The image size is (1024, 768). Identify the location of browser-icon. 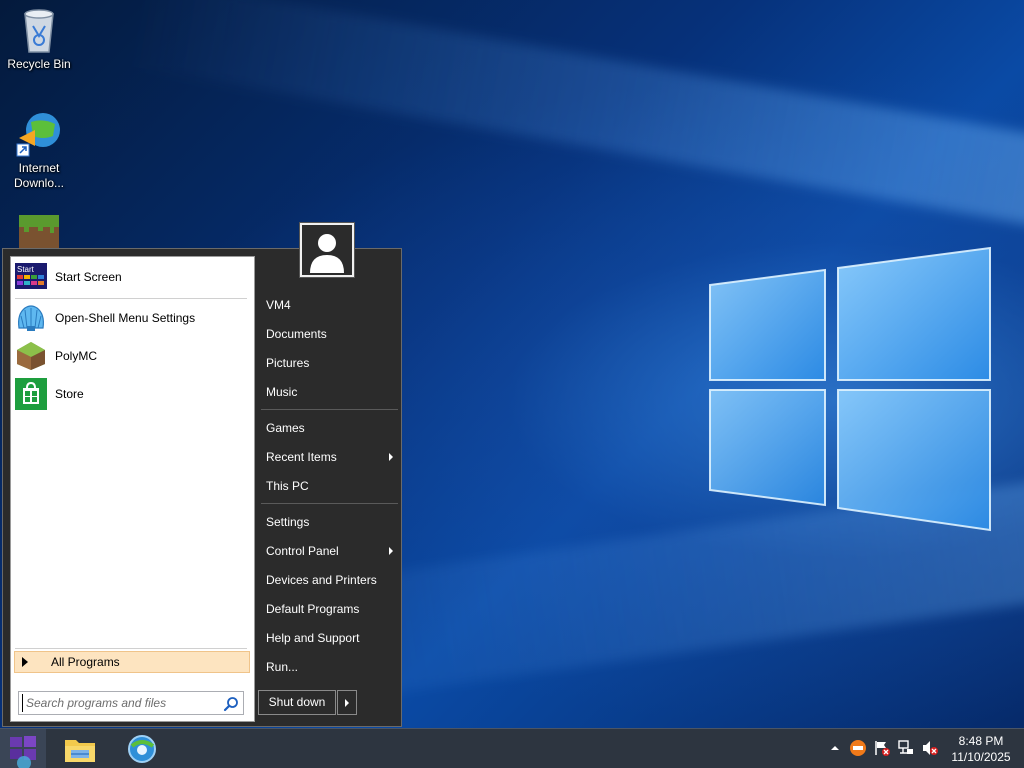
(142, 749).